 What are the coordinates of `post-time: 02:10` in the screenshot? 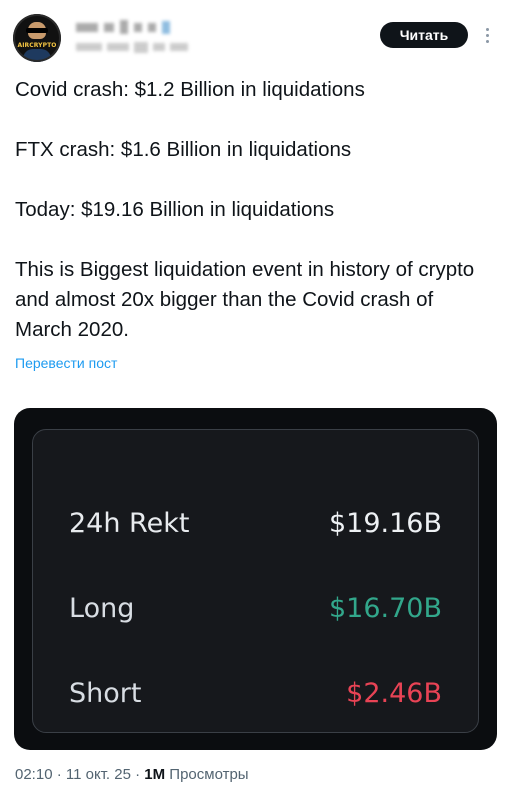 It's located at (34, 774).